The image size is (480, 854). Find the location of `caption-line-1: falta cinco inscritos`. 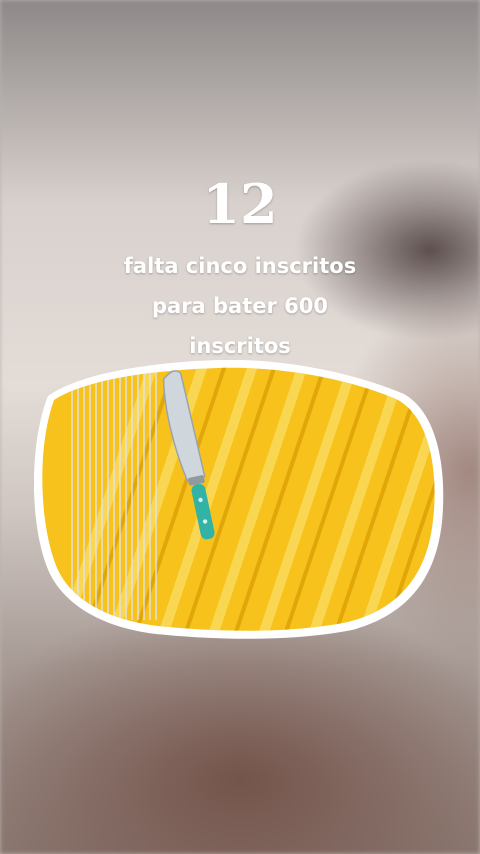

caption-line-1: falta cinco inscritos is located at coordinates (240, 266).